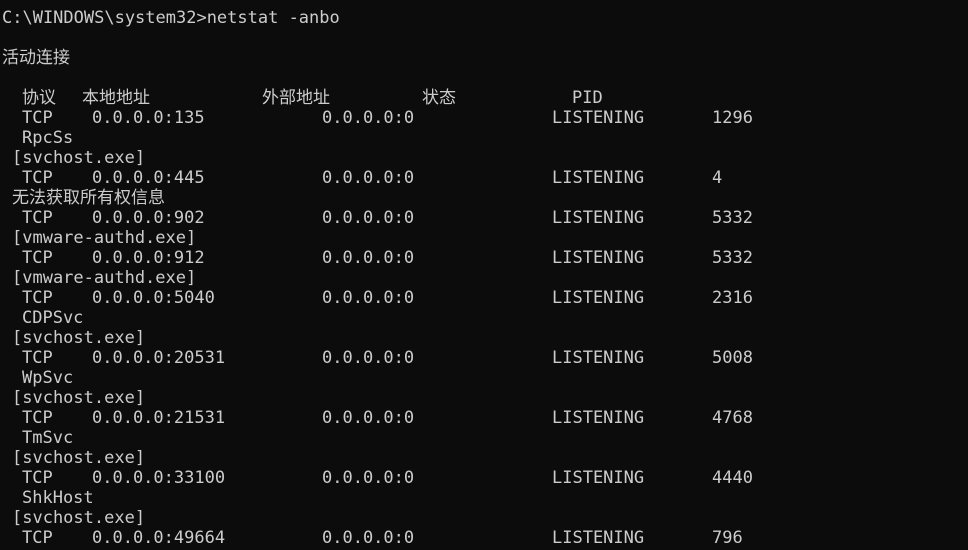 The width and height of the screenshot is (968, 550). Describe the element at coordinates (116, 98) in the screenshot. I see `header-local: 本地地址` at that location.